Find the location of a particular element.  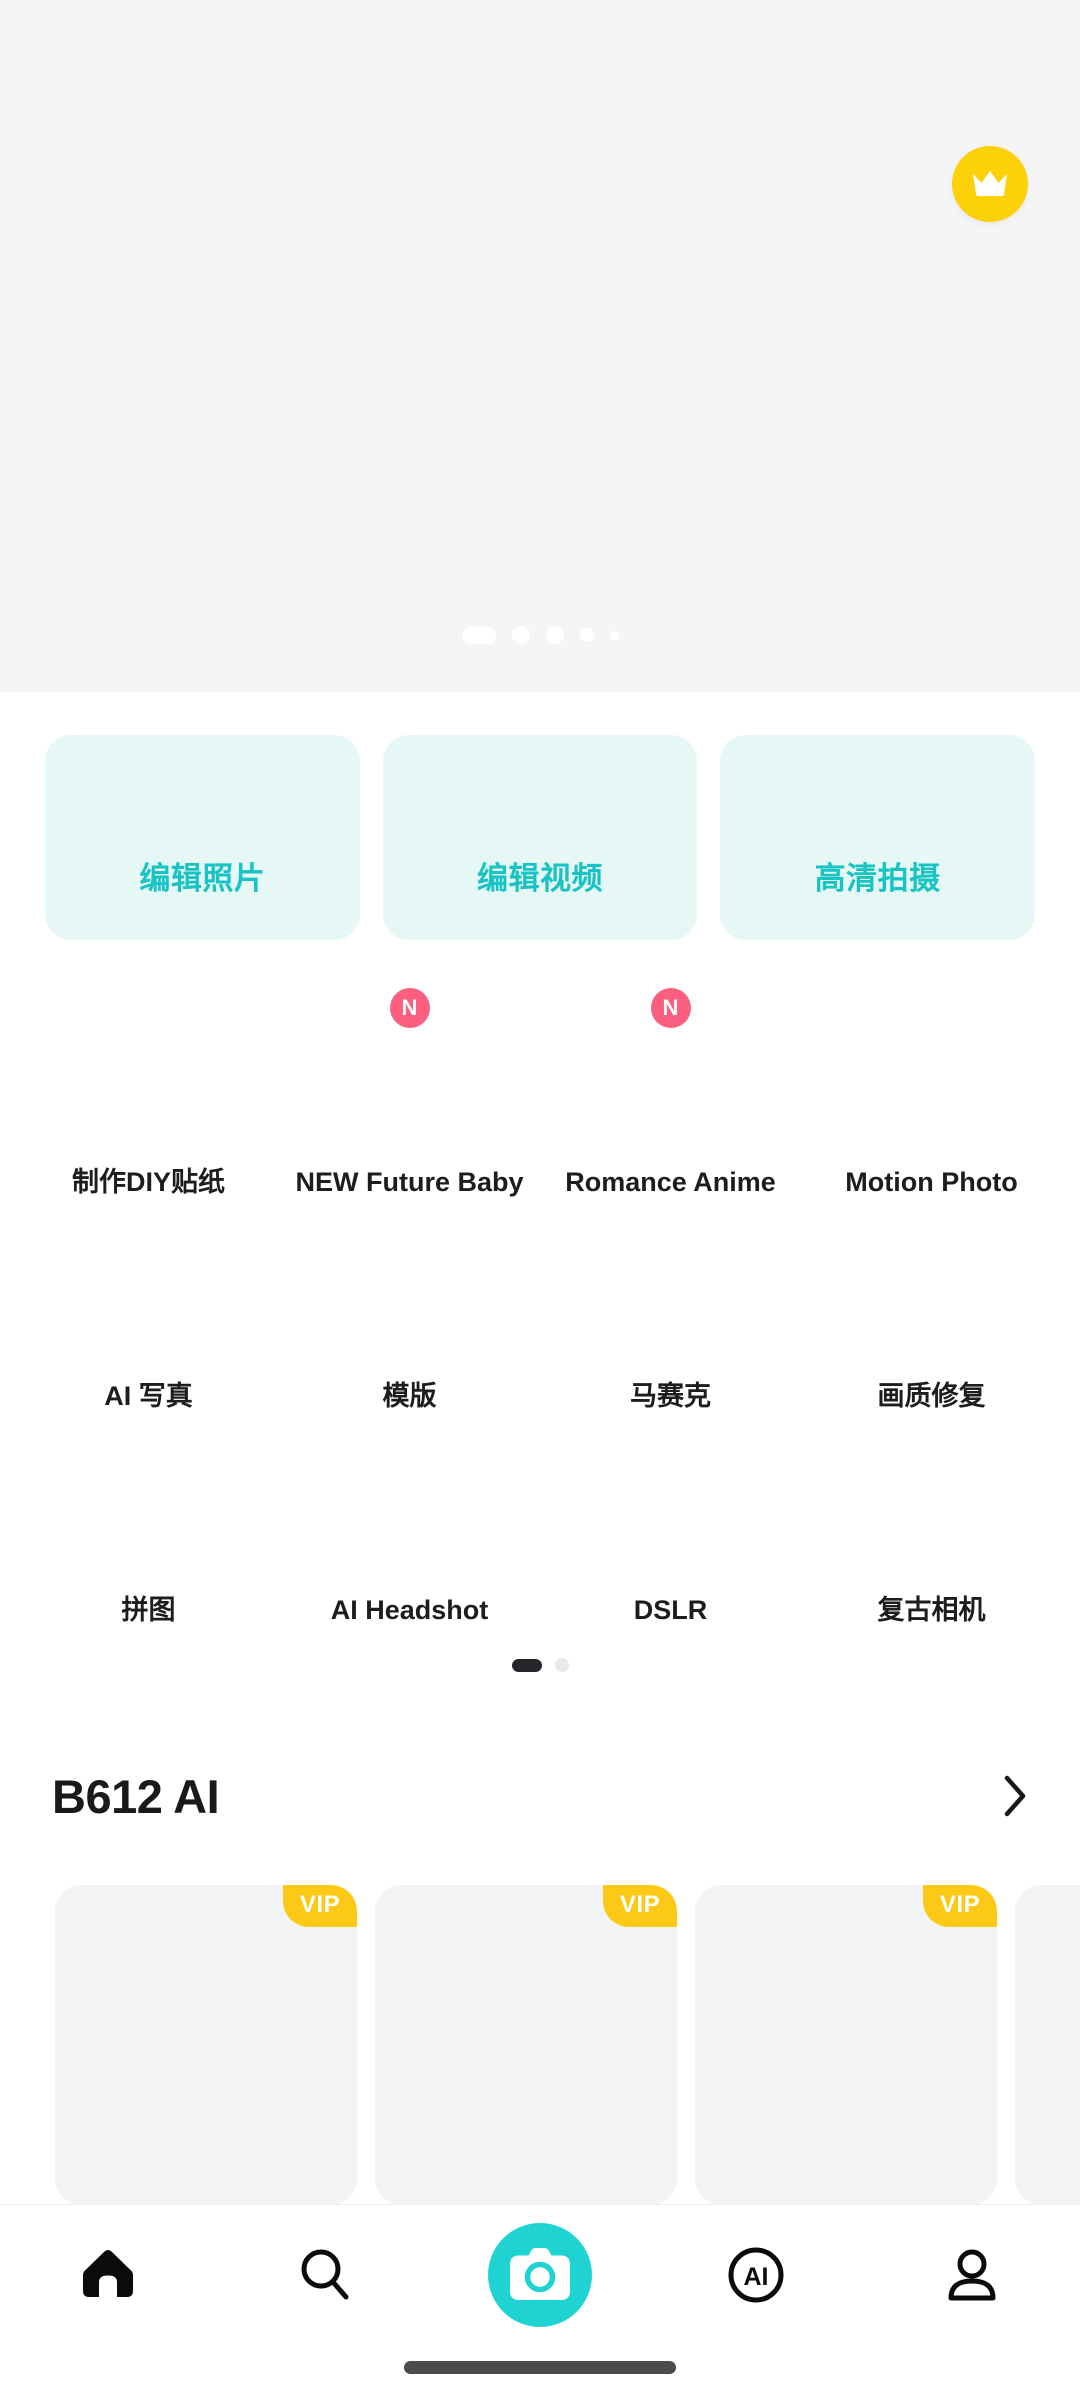

feature-item-label: 模版 is located at coordinates (409, 1396).